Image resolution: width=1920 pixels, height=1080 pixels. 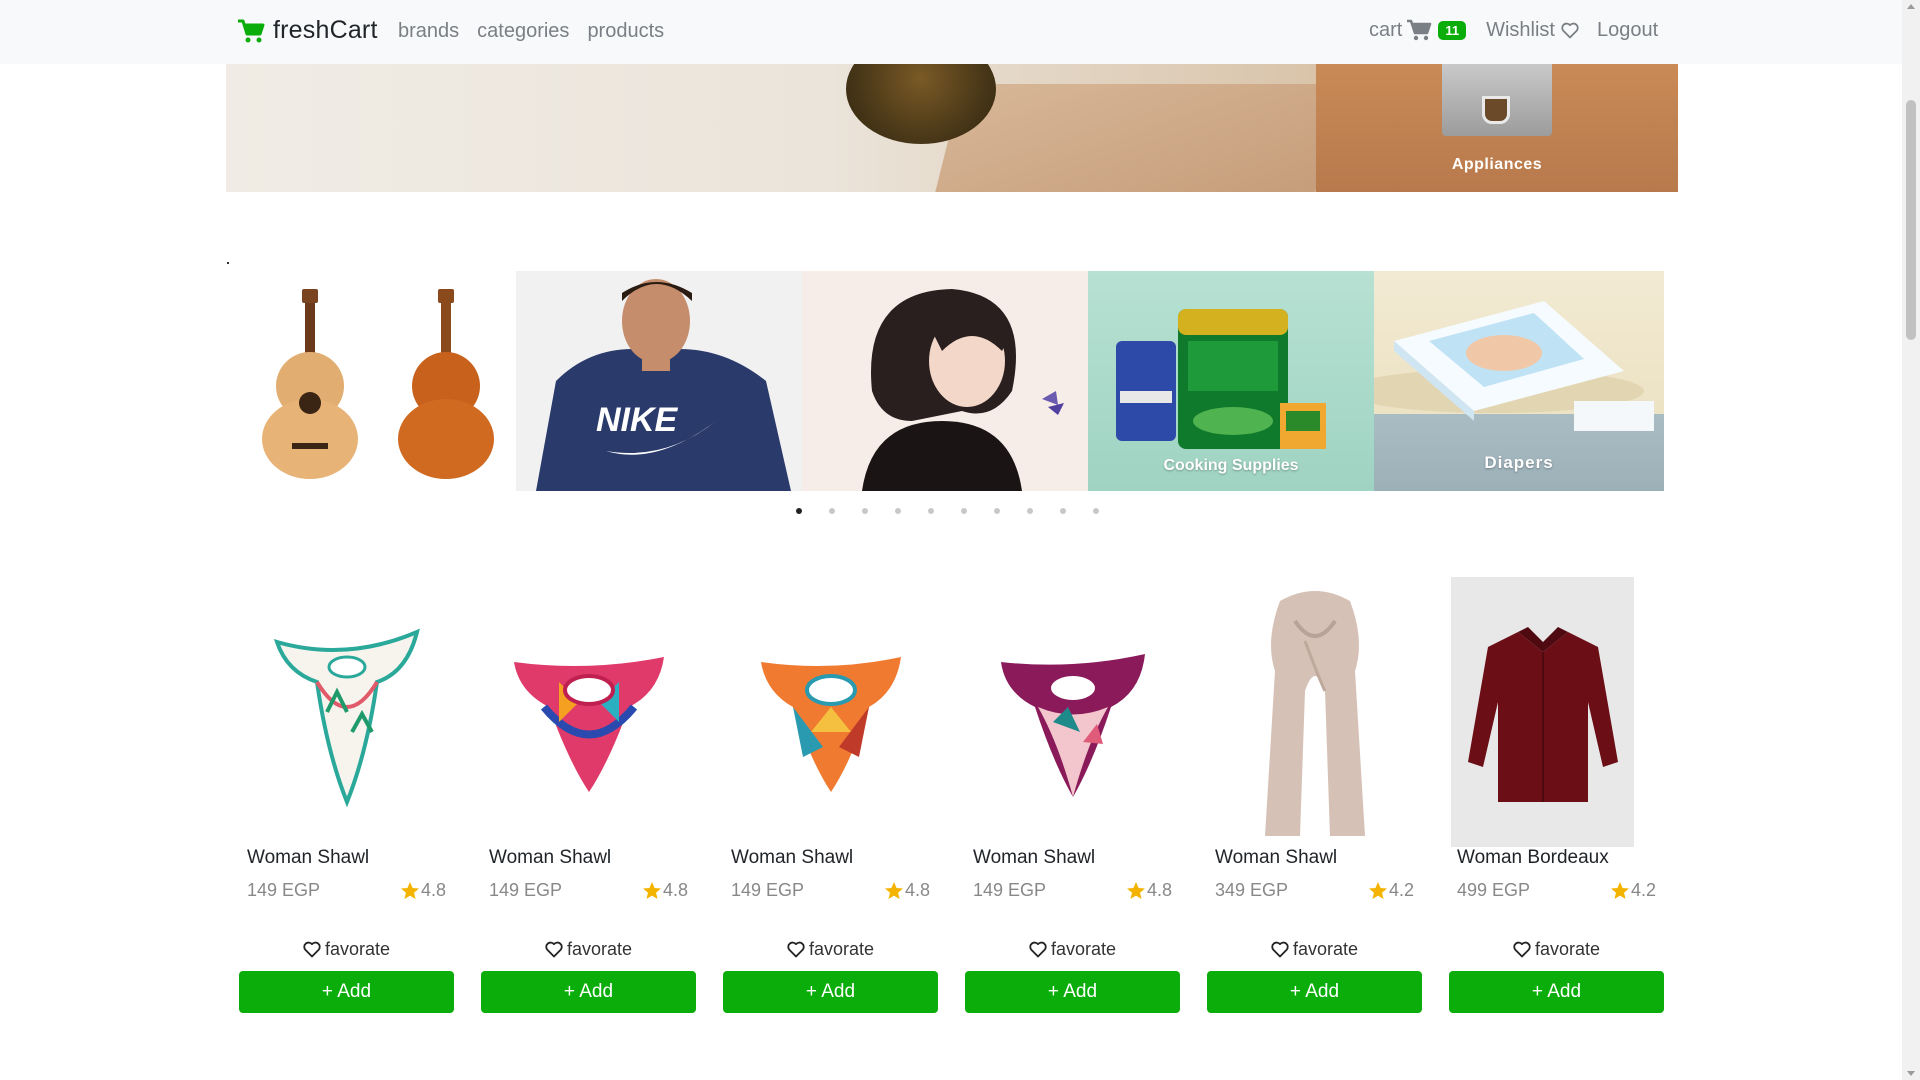 I want to click on brand-logo: freshCart, so click(x=307, y=30).